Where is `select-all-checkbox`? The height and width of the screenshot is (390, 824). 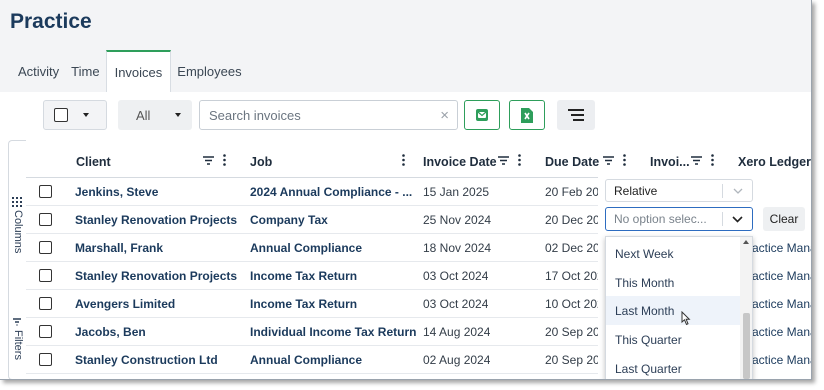 select-all-checkbox is located at coordinates (61, 115).